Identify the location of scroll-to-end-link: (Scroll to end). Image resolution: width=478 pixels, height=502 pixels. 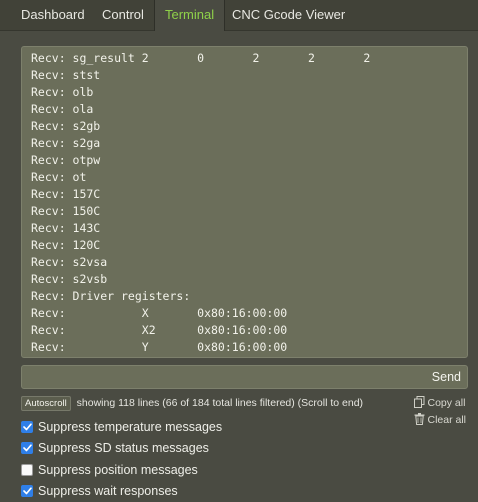
(330, 403).